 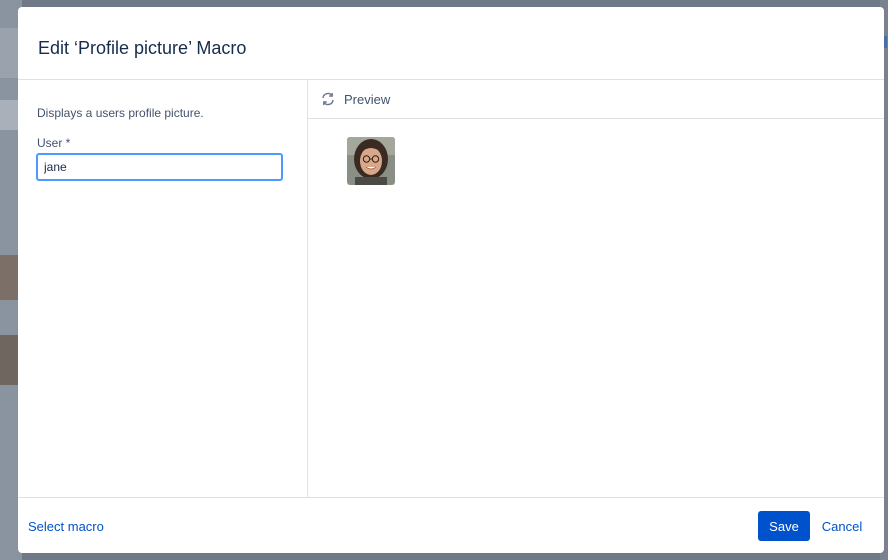 I want to click on user-field-label: User *, so click(x=54, y=143).